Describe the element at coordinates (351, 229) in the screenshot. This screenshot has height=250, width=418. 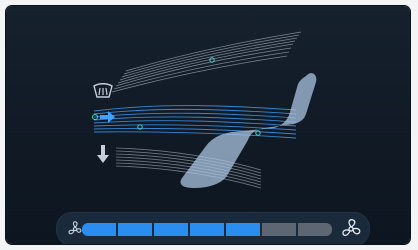
I see `fan-large-icon` at that location.